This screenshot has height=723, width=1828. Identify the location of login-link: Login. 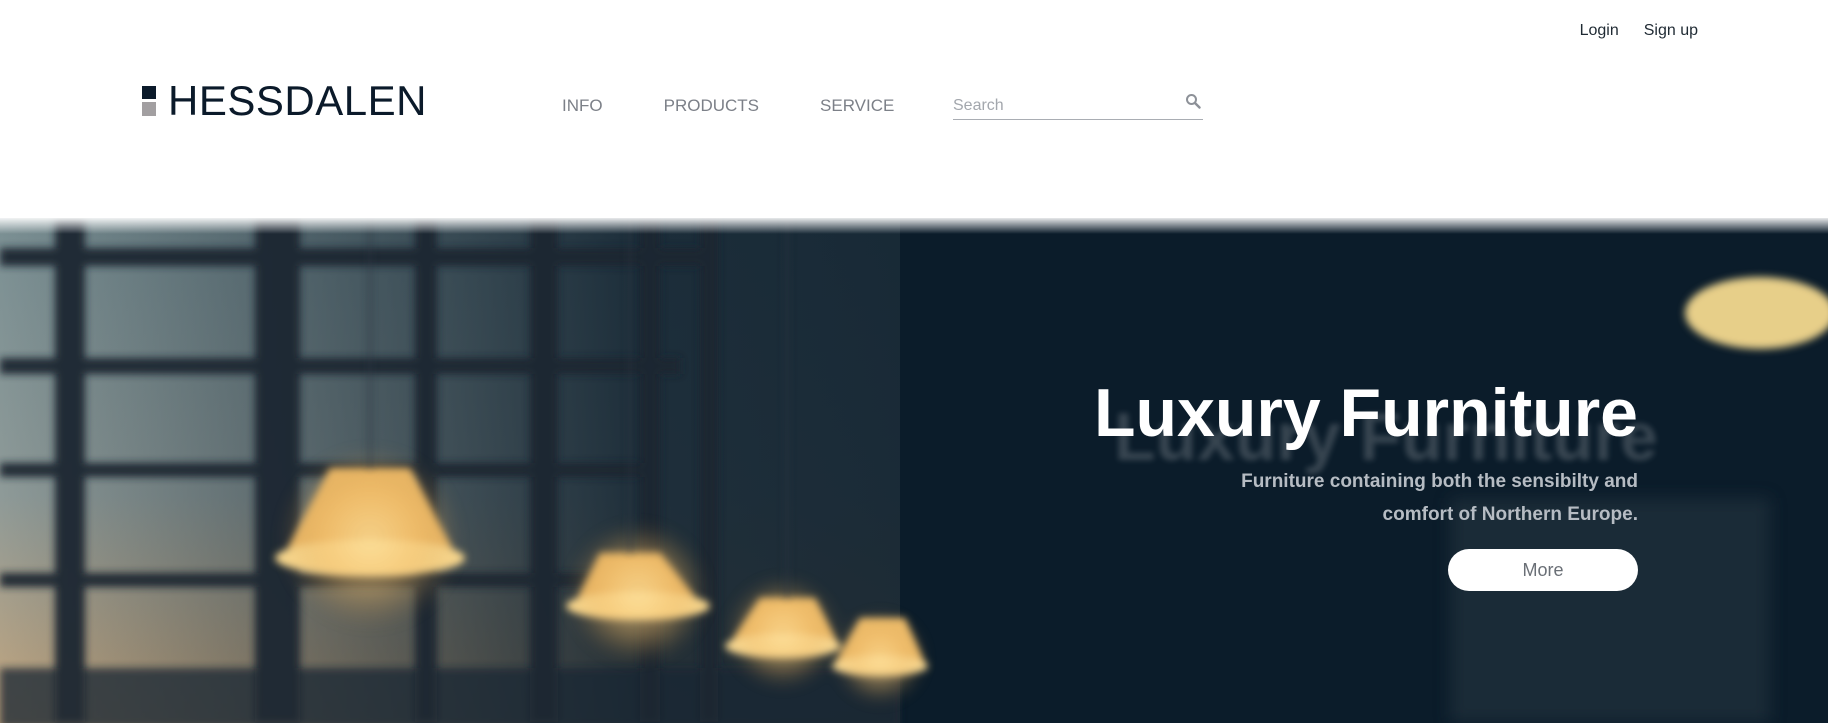
(1599, 31).